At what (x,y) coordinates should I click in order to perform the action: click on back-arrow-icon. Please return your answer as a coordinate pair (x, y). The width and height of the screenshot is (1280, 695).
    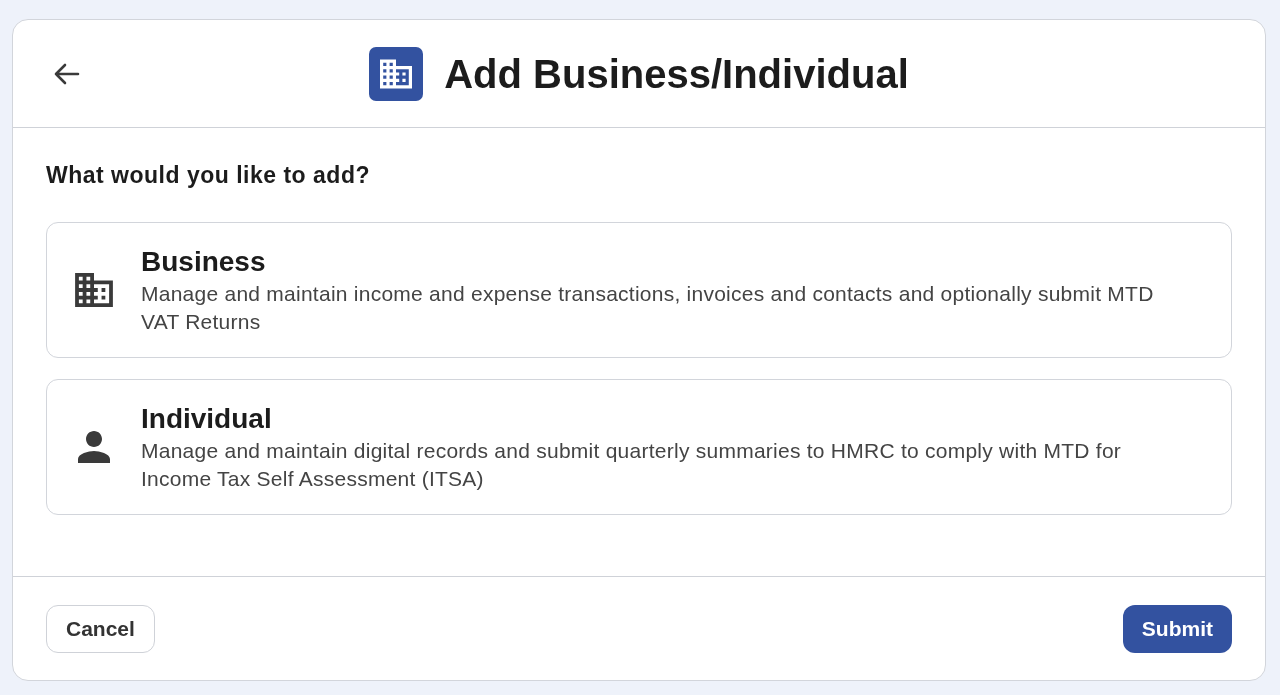
    Looking at the image, I should click on (67, 73).